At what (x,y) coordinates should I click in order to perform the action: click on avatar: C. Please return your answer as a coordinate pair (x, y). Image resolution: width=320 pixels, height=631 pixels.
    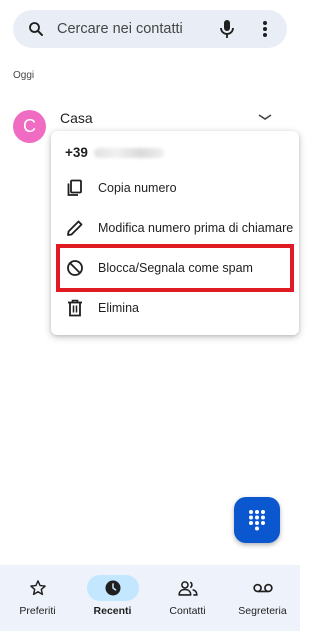
    Looking at the image, I should click on (29, 126).